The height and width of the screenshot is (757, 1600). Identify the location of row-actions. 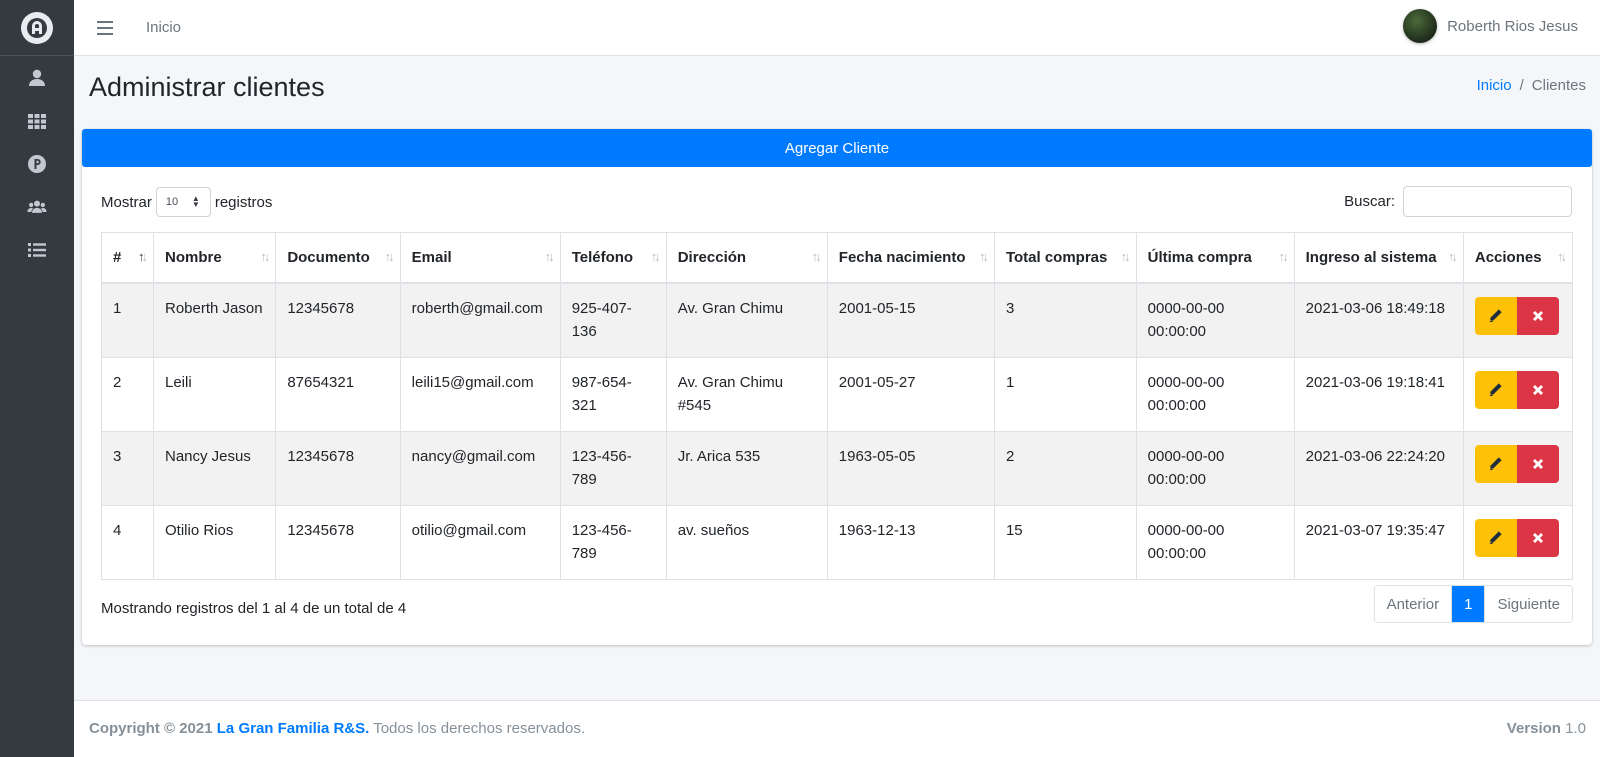
(1517, 537).